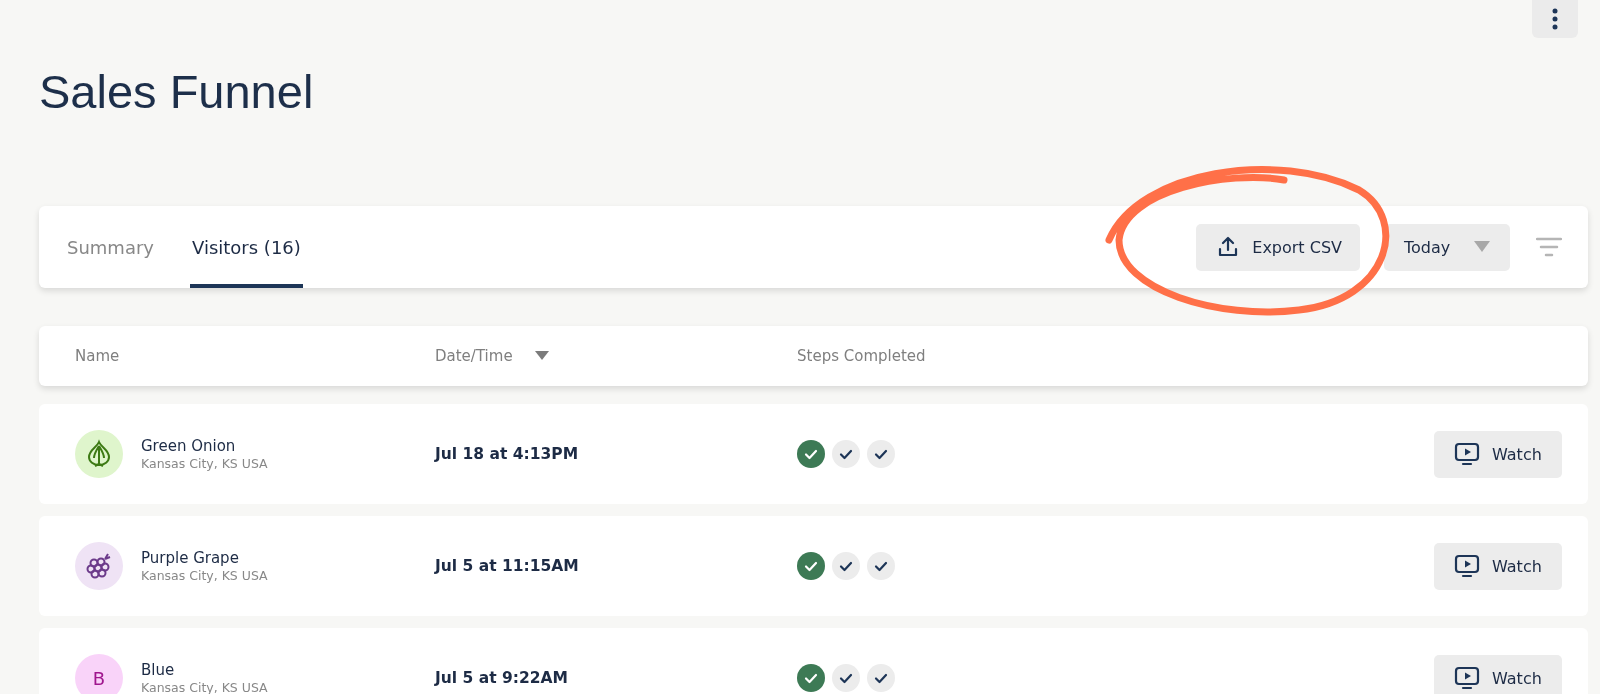 The width and height of the screenshot is (1600, 694). I want to click on visit-datetime: Jul 18 at 4:13PM, so click(507, 454).